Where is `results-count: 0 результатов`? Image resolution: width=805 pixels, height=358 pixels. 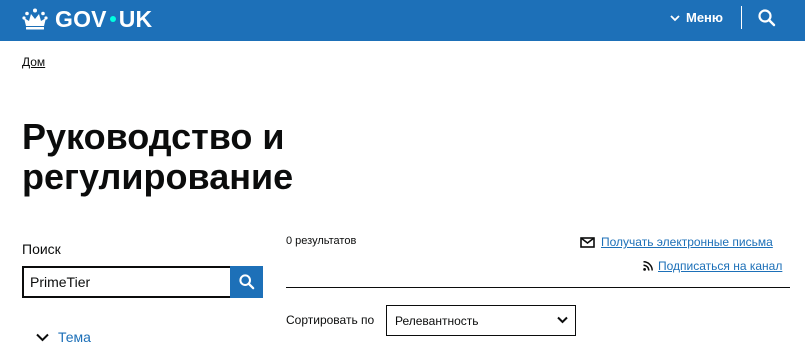 results-count: 0 результатов is located at coordinates (321, 241).